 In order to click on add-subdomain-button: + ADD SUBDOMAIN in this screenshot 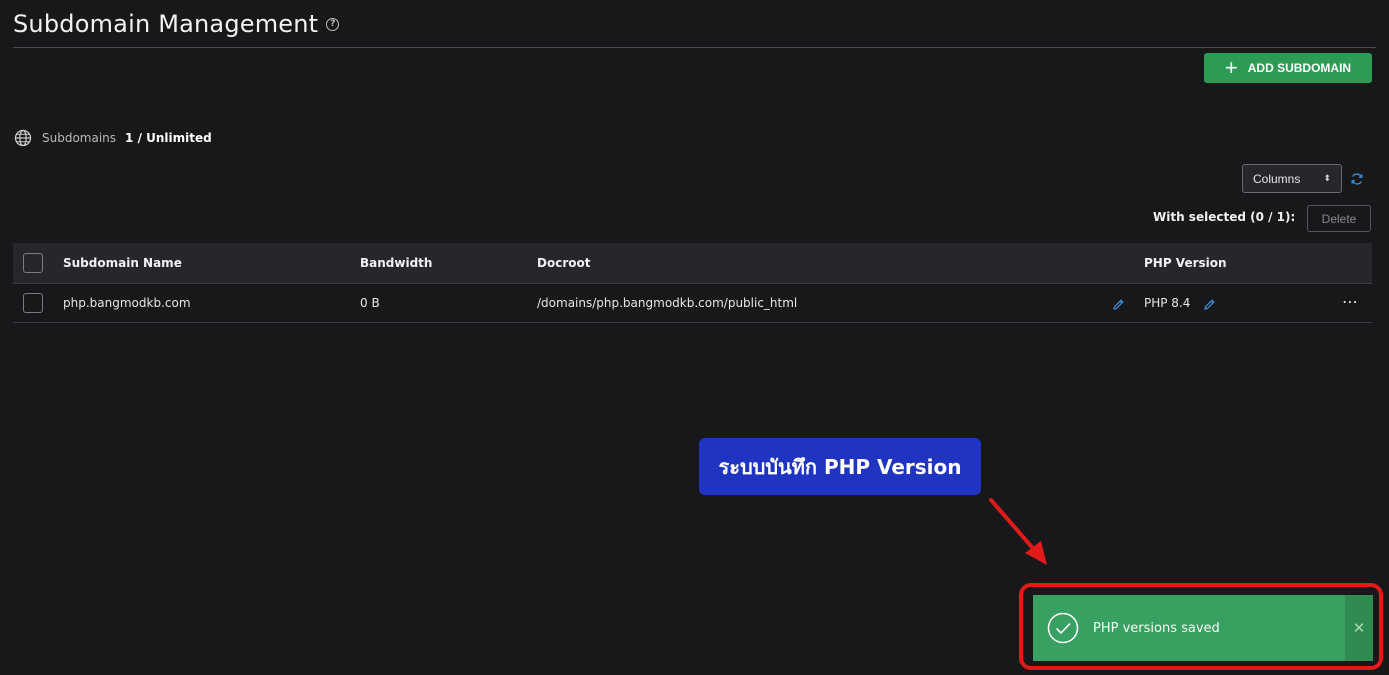, I will do `click(1288, 68)`.